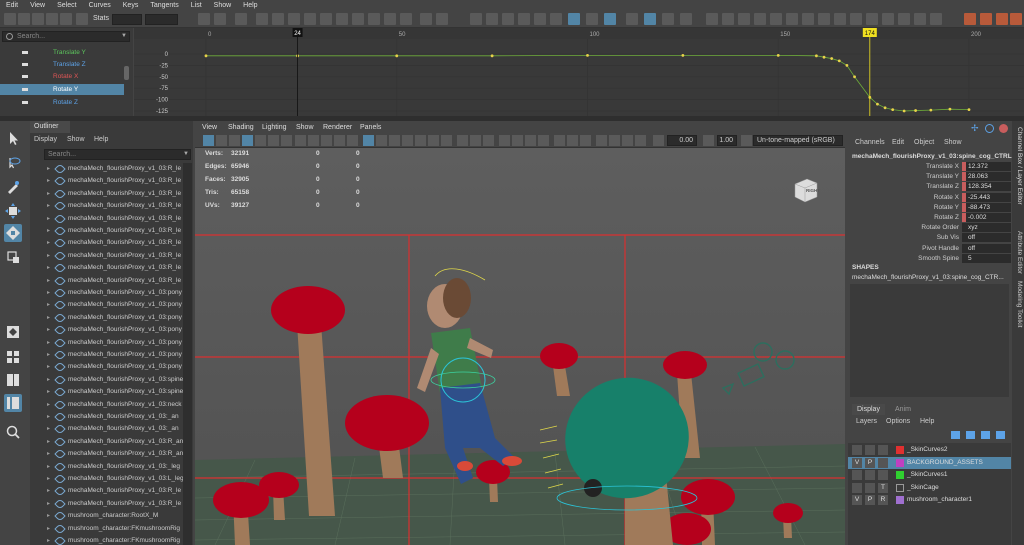 This screenshot has height=545, width=1024. What do you see at coordinates (632, 19) in the screenshot?
I see `normalize-icon` at bounding box center [632, 19].